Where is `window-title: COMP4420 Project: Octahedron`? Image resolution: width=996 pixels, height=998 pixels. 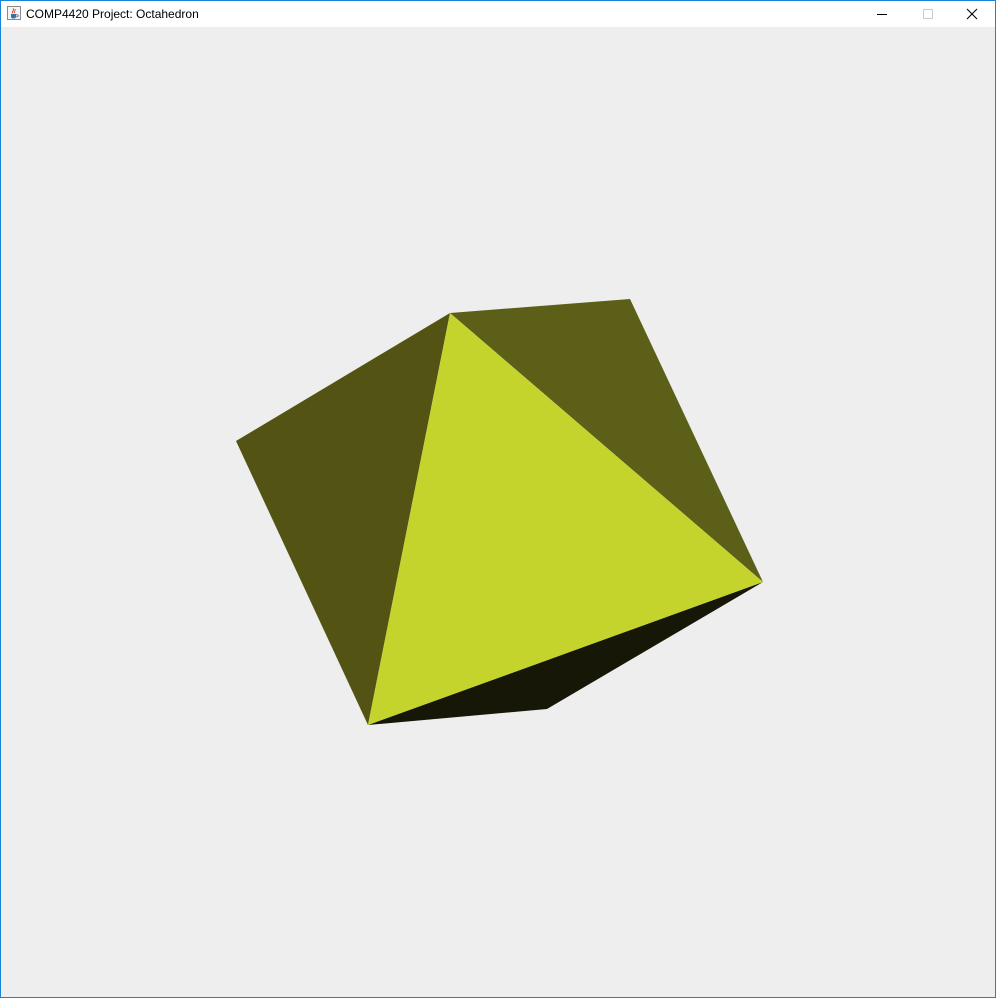
window-title: COMP4420 Project: Octahedron is located at coordinates (112, 14).